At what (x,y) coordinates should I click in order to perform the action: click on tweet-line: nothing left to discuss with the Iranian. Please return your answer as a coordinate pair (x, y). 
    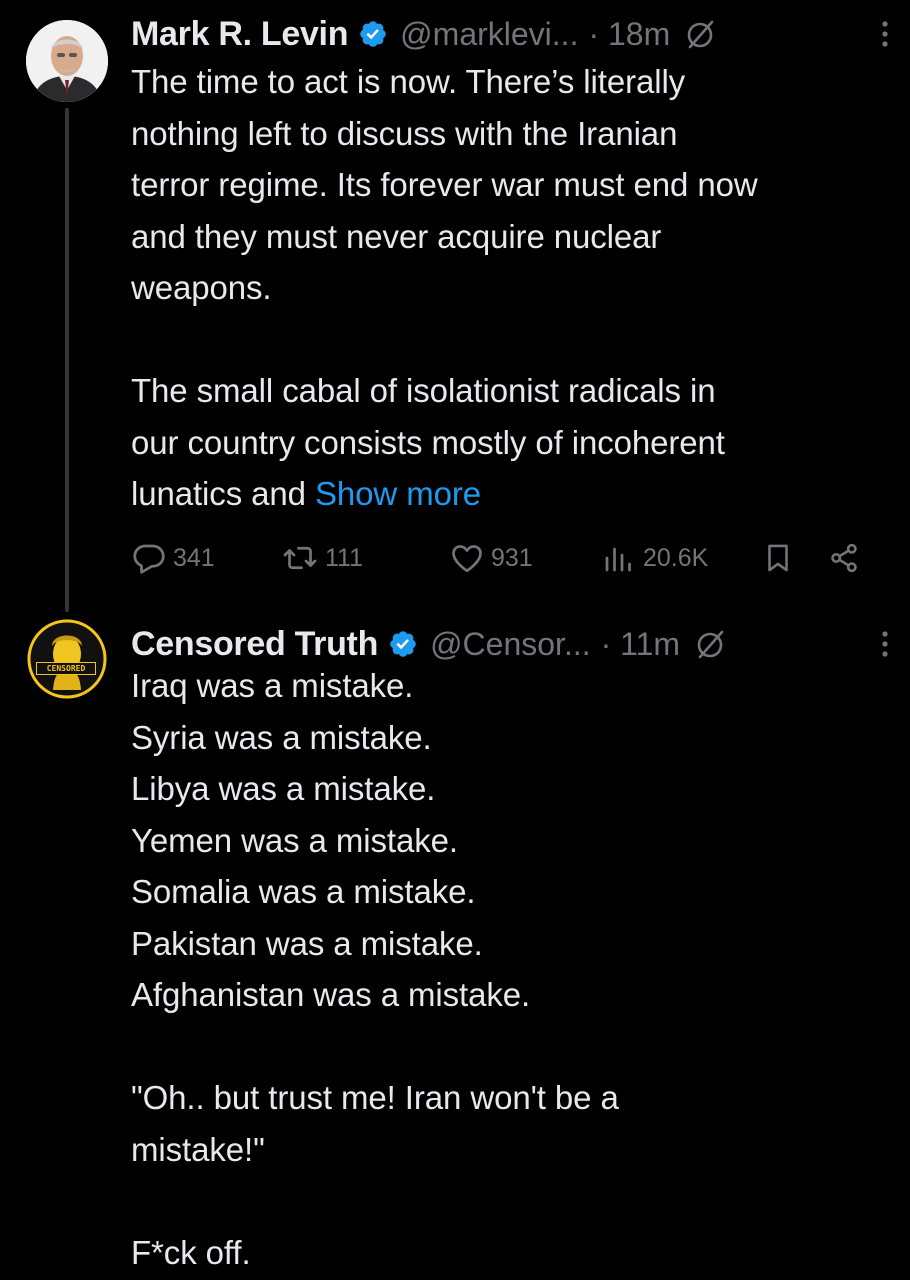
    Looking at the image, I should click on (404, 133).